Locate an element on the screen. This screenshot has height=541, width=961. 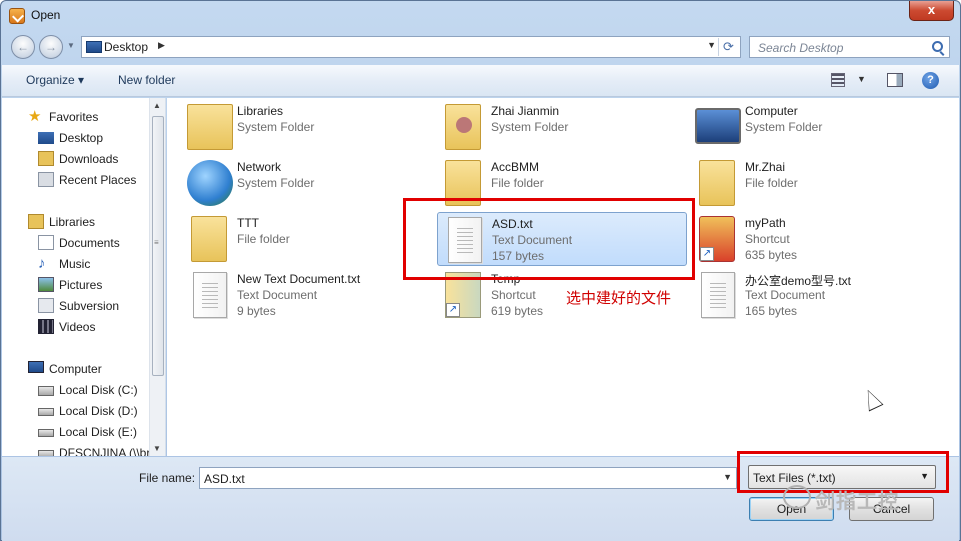
new-folder-button: New folder is located at coordinates (146, 80).